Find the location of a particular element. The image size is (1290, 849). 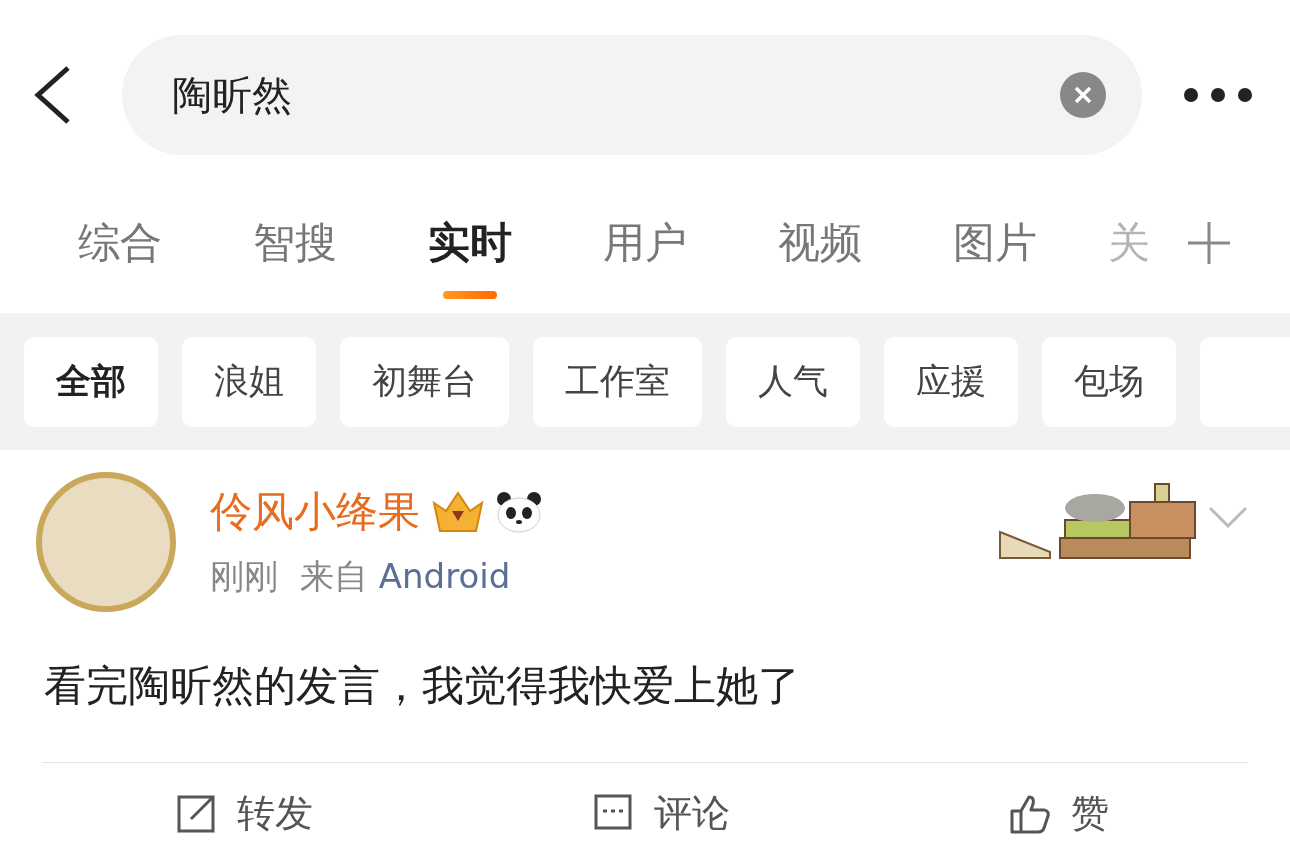

filter-chip: 初舞台 is located at coordinates (424, 381).